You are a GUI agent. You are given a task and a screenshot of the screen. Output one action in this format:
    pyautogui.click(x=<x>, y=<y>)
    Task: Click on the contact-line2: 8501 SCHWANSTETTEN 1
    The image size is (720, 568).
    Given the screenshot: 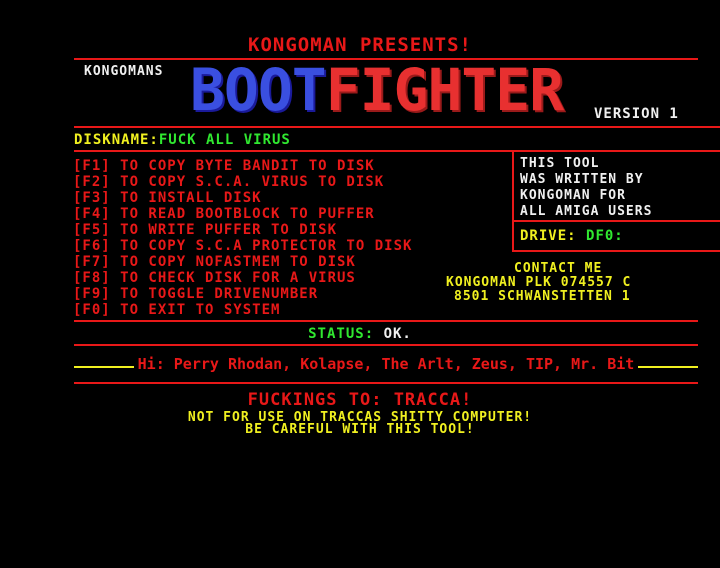 What is the action you would take?
    pyautogui.click(x=542, y=296)
    